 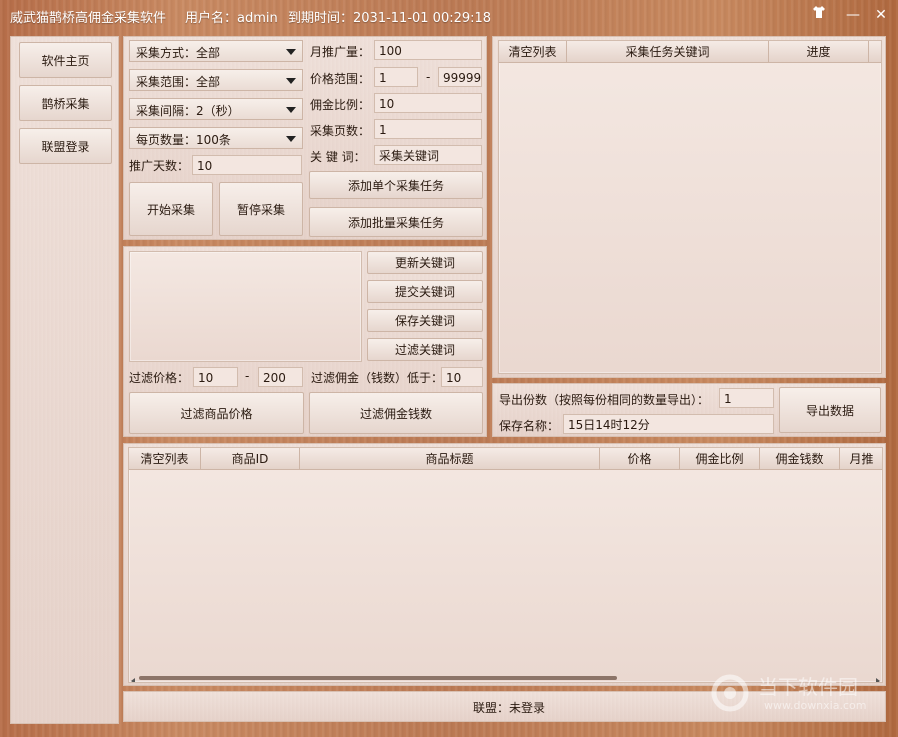 What do you see at coordinates (428, 50) in the screenshot?
I see `monthly-promo-input: 100` at bounding box center [428, 50].